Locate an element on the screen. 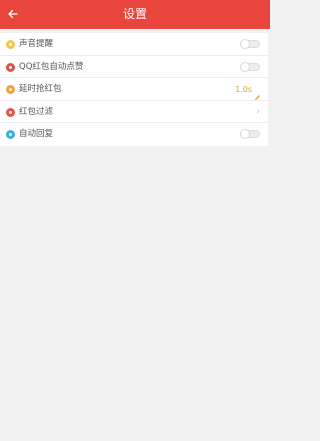 The width and height of the screenshot is (320, 441). filter-icon is located at coordinates (10, 112).